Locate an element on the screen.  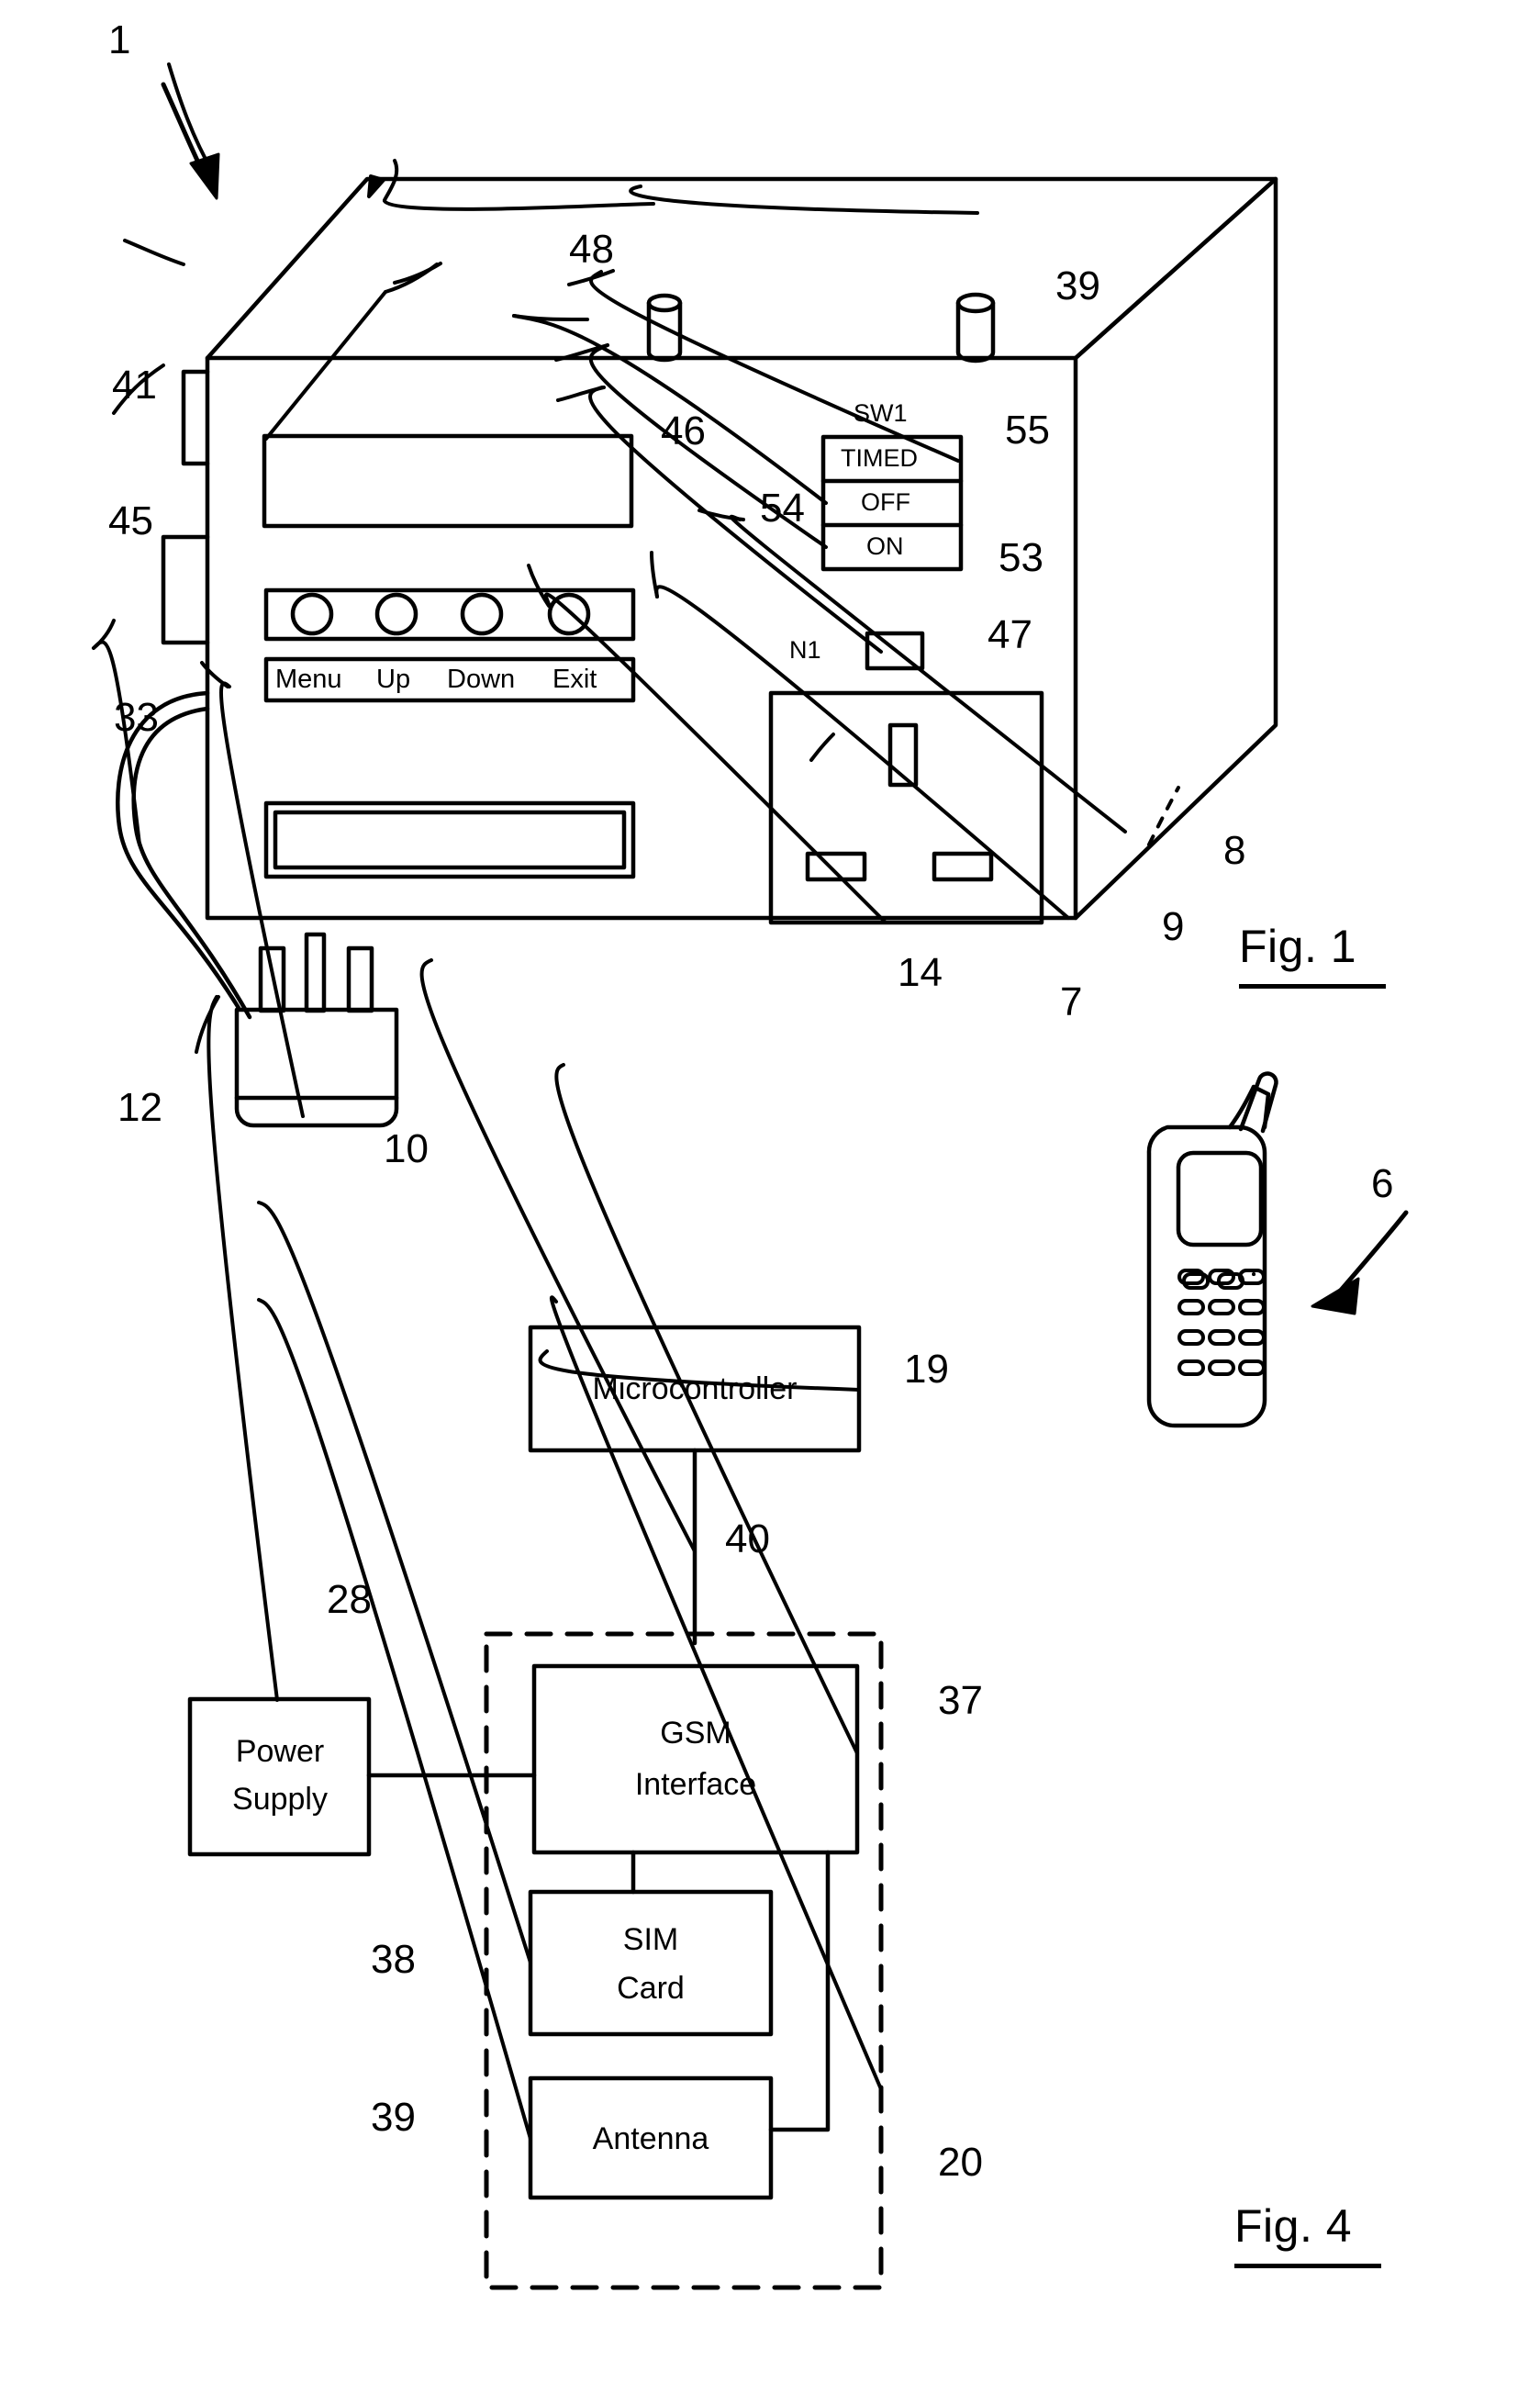
ref-numeral-40: 40 is located at coordinates (748, 1538).